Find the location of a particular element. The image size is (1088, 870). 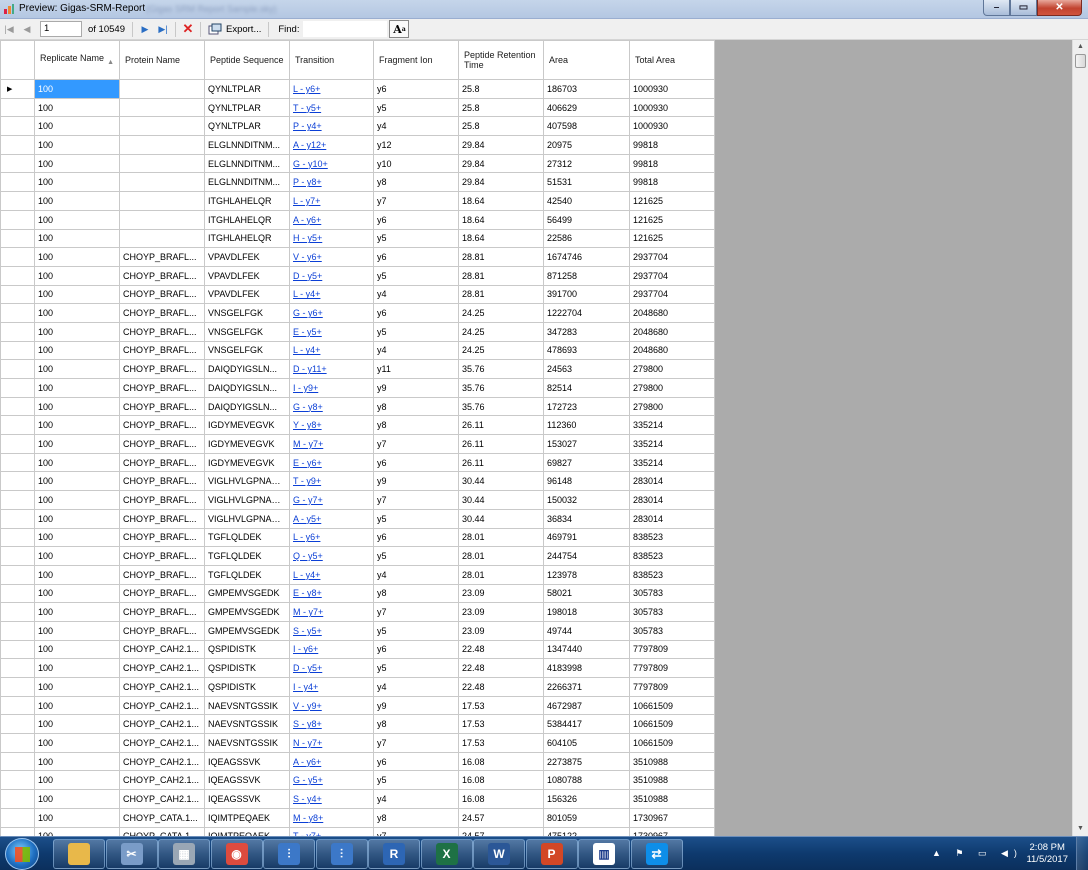

transition-link: P - y8+ is located at coordinates (331, 182).